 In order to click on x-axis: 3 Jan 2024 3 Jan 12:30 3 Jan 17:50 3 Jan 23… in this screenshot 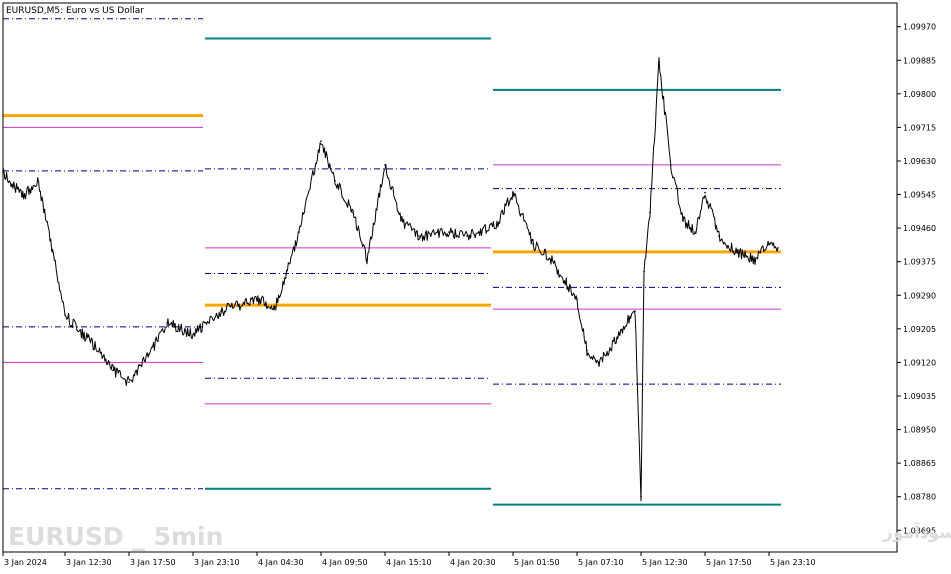, I will do `click(409, 559)`.